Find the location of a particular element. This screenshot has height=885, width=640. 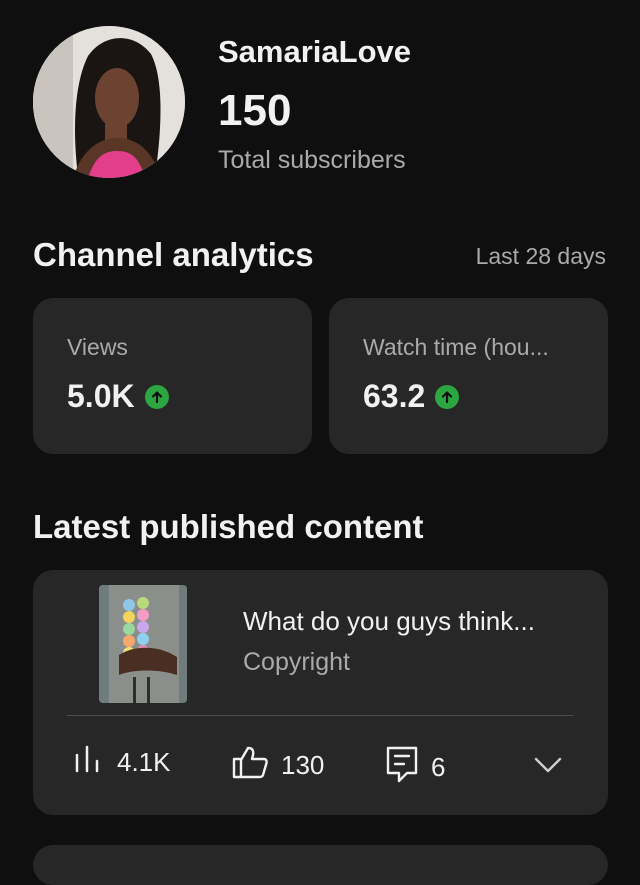

views-stat: 4.1K is located at coordinates (122, 762).